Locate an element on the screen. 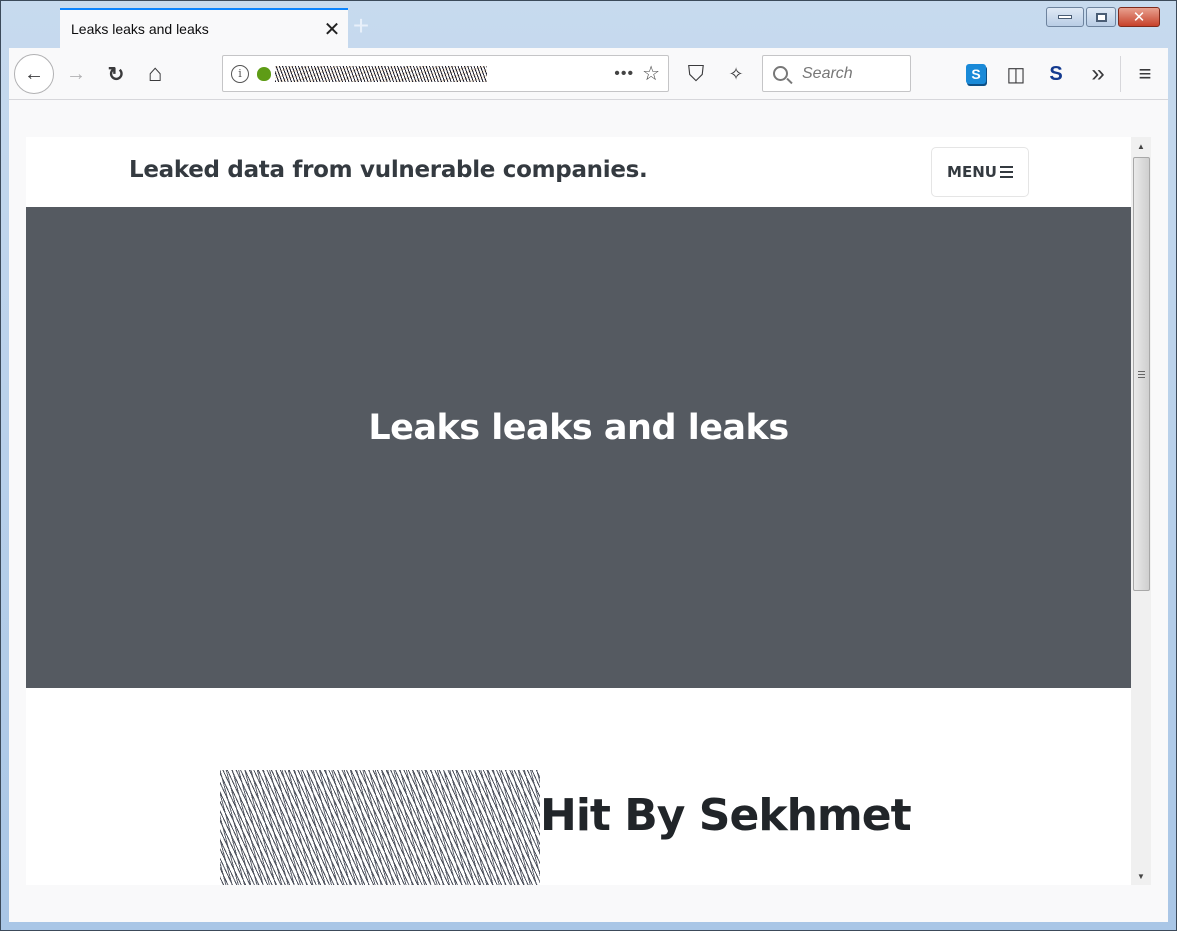 This screenshot has width=1177, height=931. maximize-button is located at coordinates (1101, 17).